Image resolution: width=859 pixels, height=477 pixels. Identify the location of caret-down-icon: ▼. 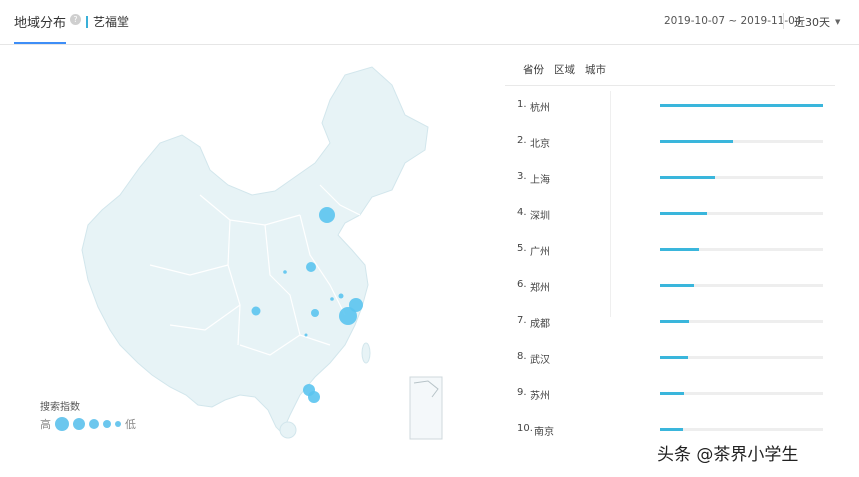
(838, 22).